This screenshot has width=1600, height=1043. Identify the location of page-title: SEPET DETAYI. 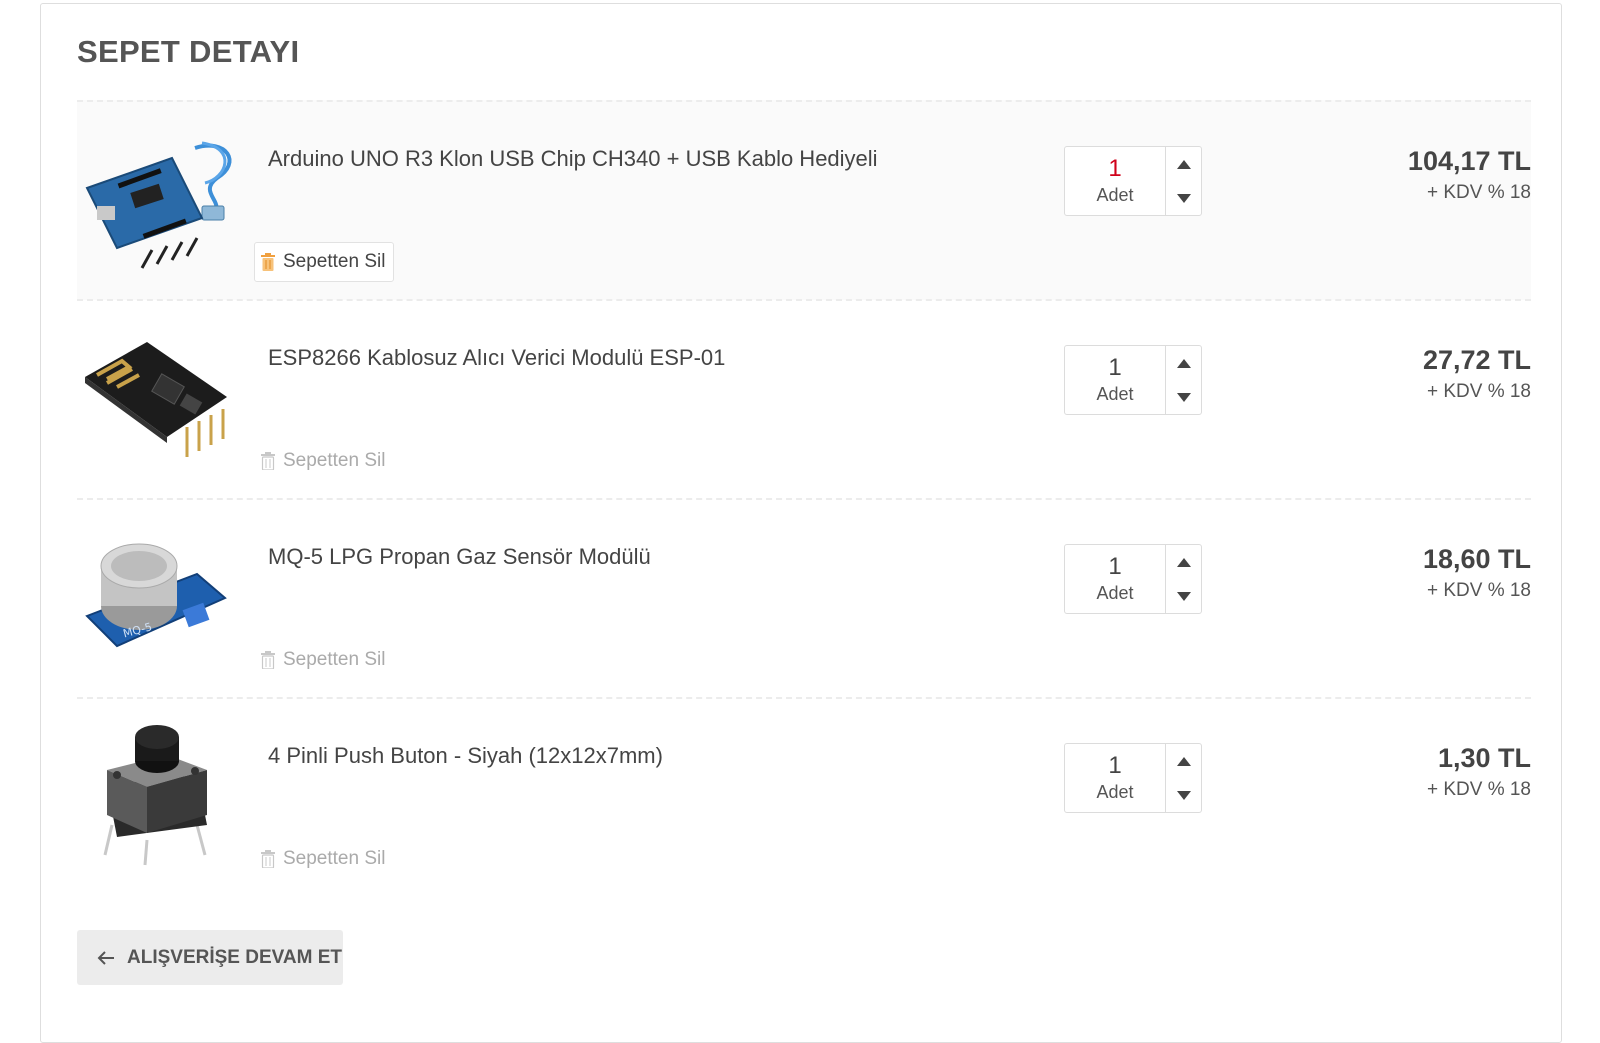
(188, 51).